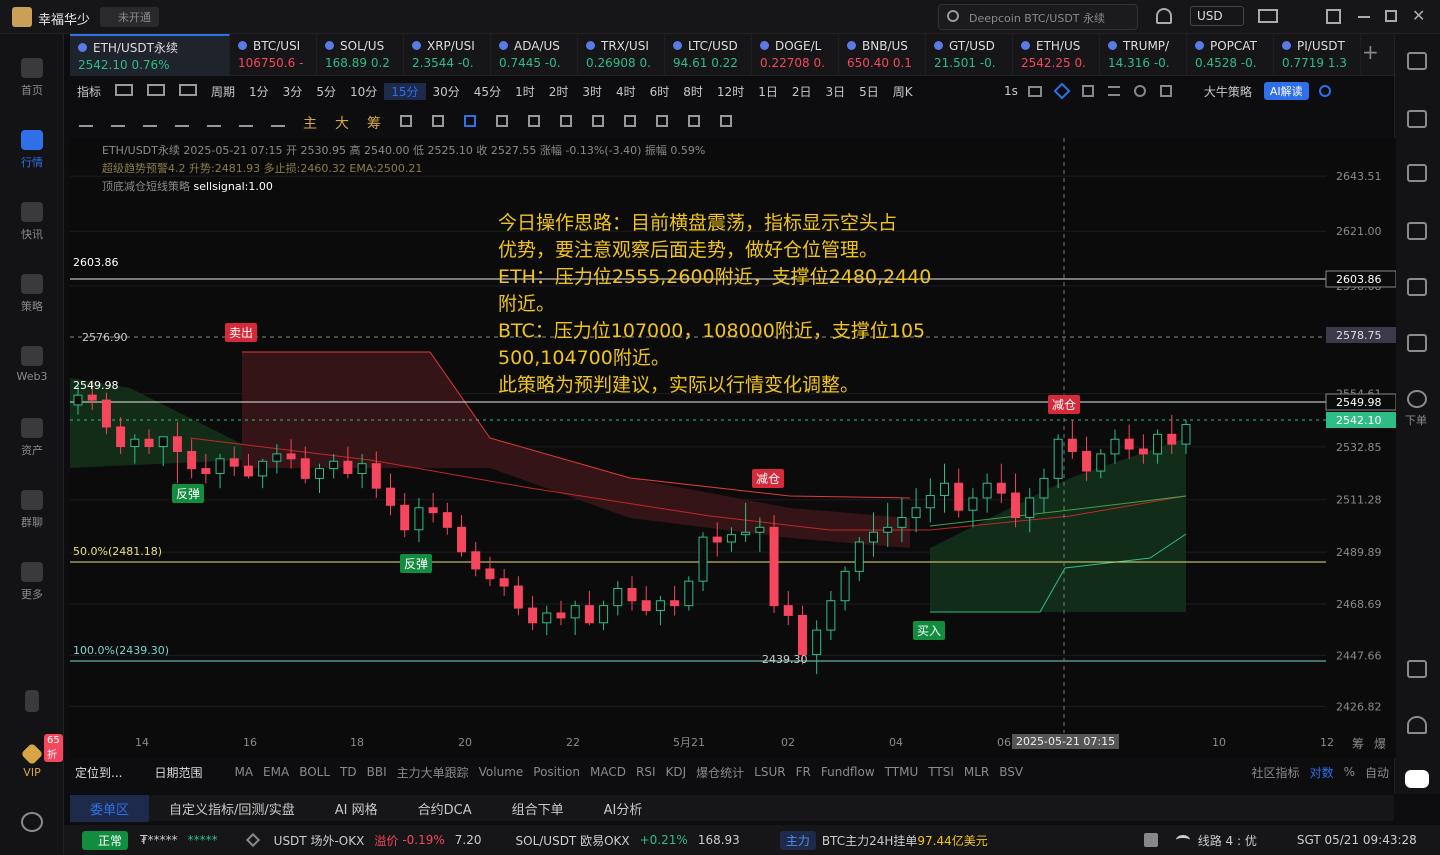 This screenshot has width=1440, height=855. What do you see at coordinates (89, 91) in the screenshot?
I see `timeframe-0: 指标` at bounding box center [89, 91].